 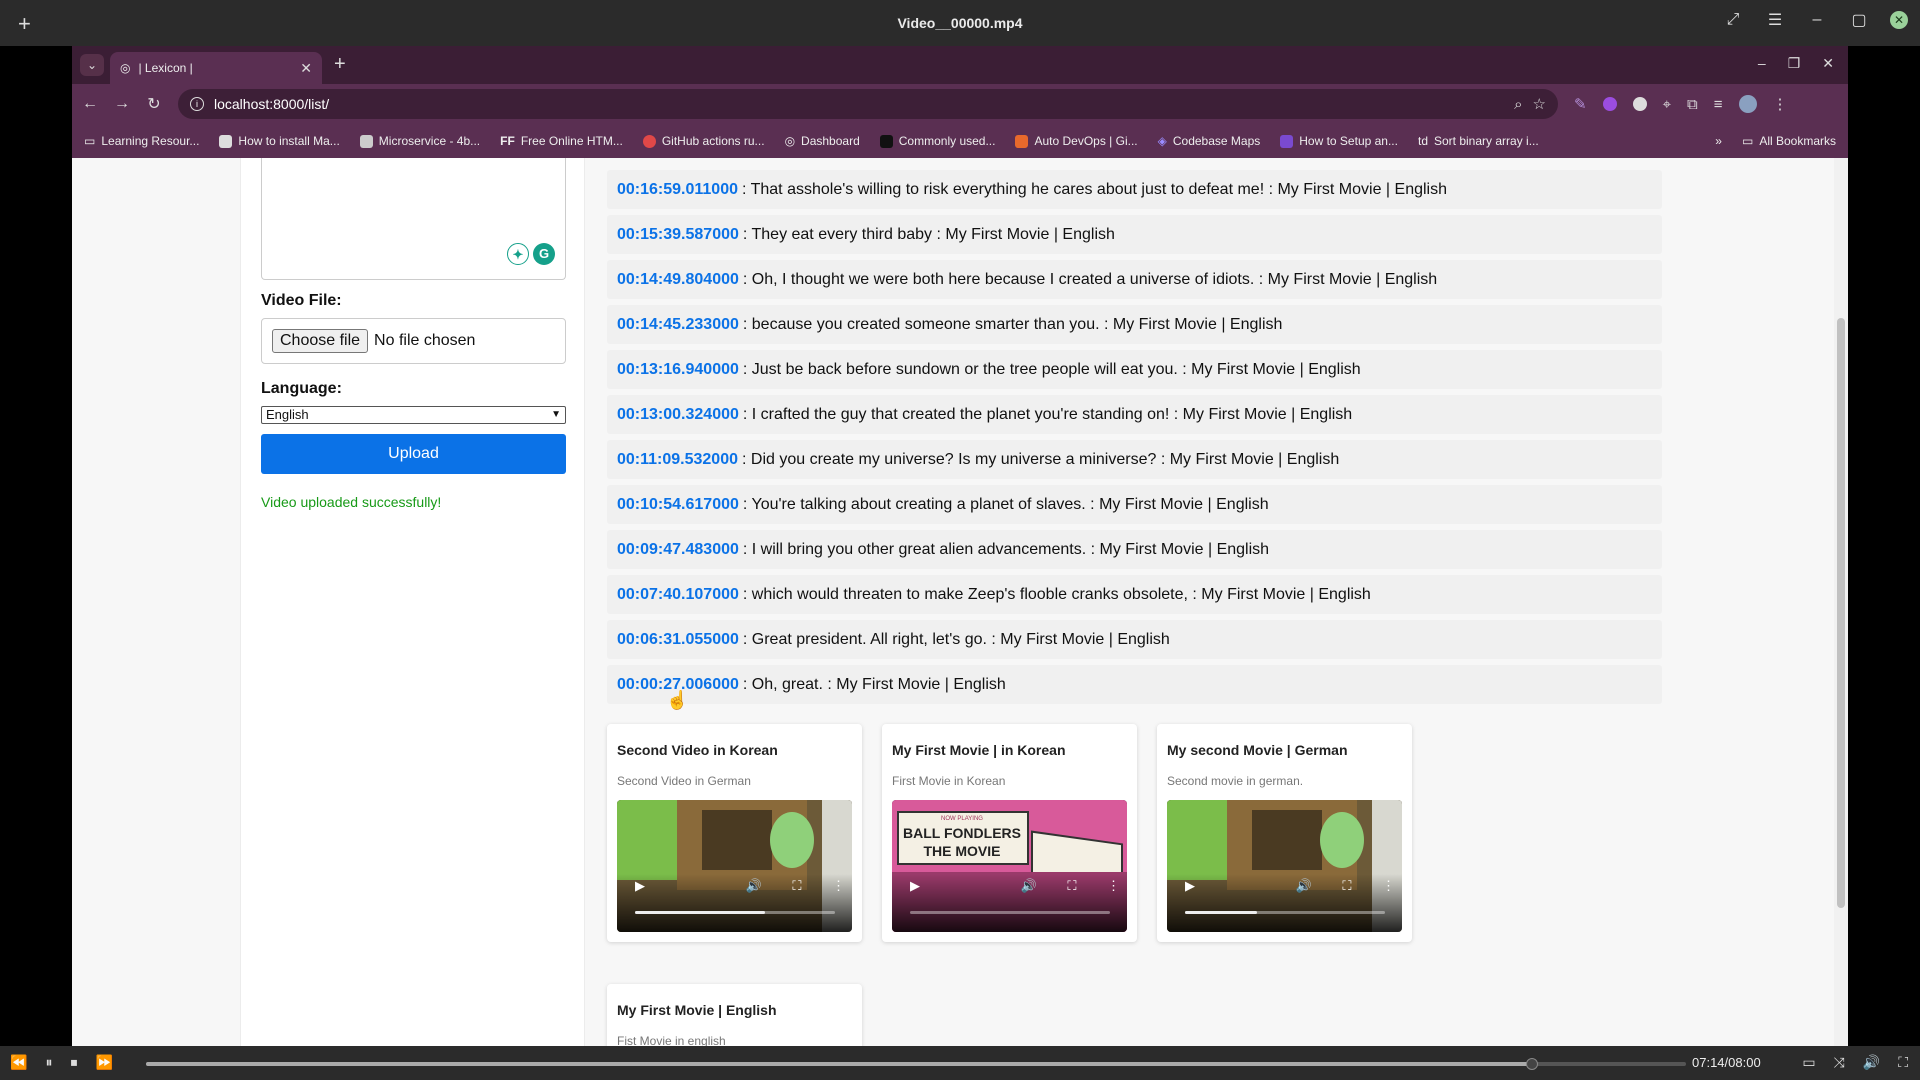 What do you see at coordinates (48, 1062) in the screenshot?
I see `pause-icon: ⏸` at bounding box center [48, 1062].